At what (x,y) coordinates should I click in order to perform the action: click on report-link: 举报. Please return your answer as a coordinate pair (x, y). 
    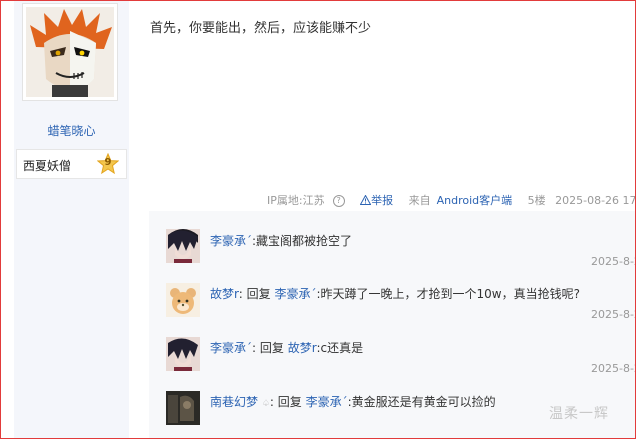
    Looking at the image, I should click on (379, 200).